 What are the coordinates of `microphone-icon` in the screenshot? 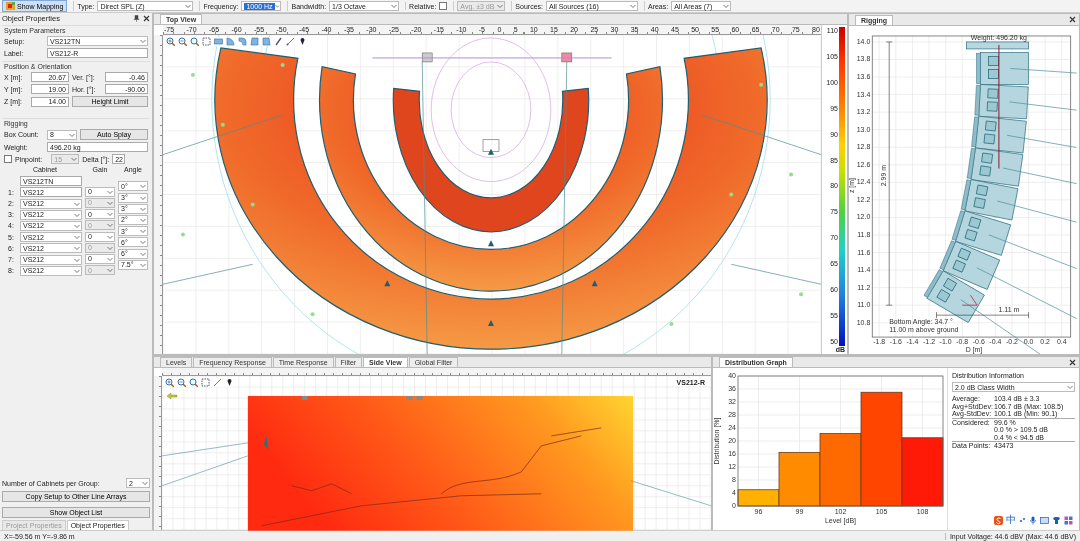 It's located at (1033, 520).